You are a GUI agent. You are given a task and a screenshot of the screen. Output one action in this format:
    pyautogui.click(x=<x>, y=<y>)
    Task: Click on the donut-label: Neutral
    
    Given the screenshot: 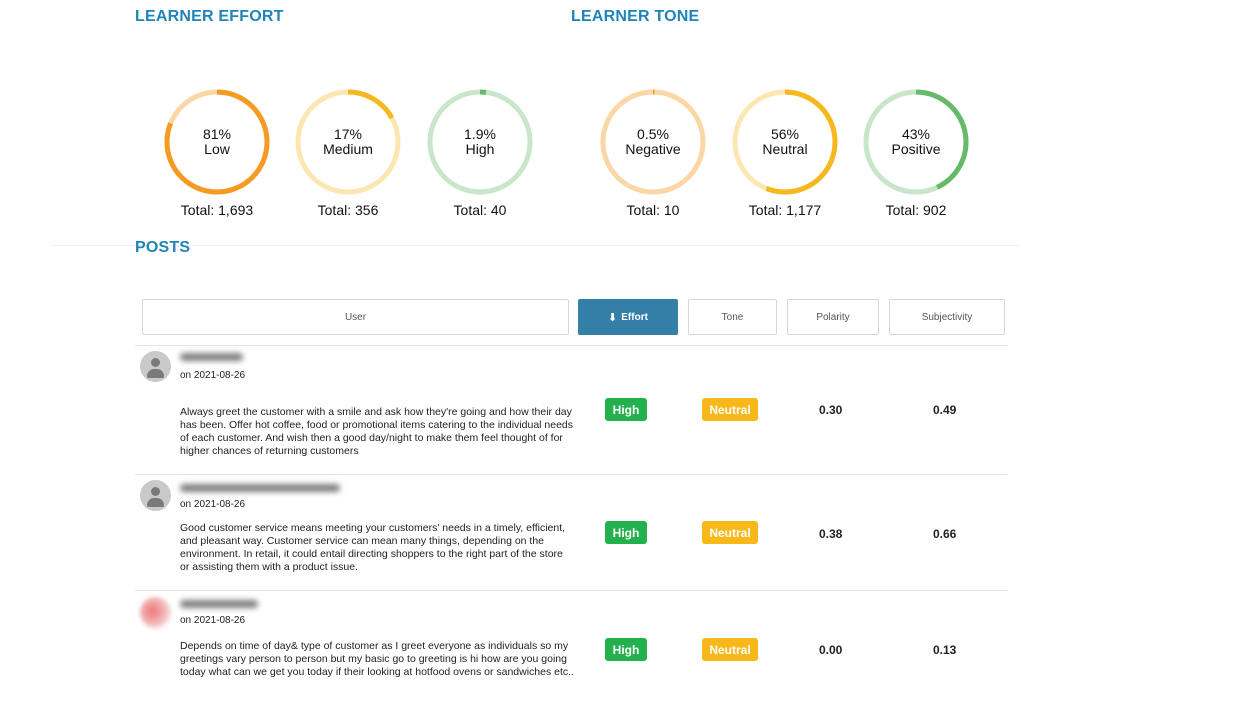 What is the action you would take?
    pyautogui.click(x=785, y=149)
    